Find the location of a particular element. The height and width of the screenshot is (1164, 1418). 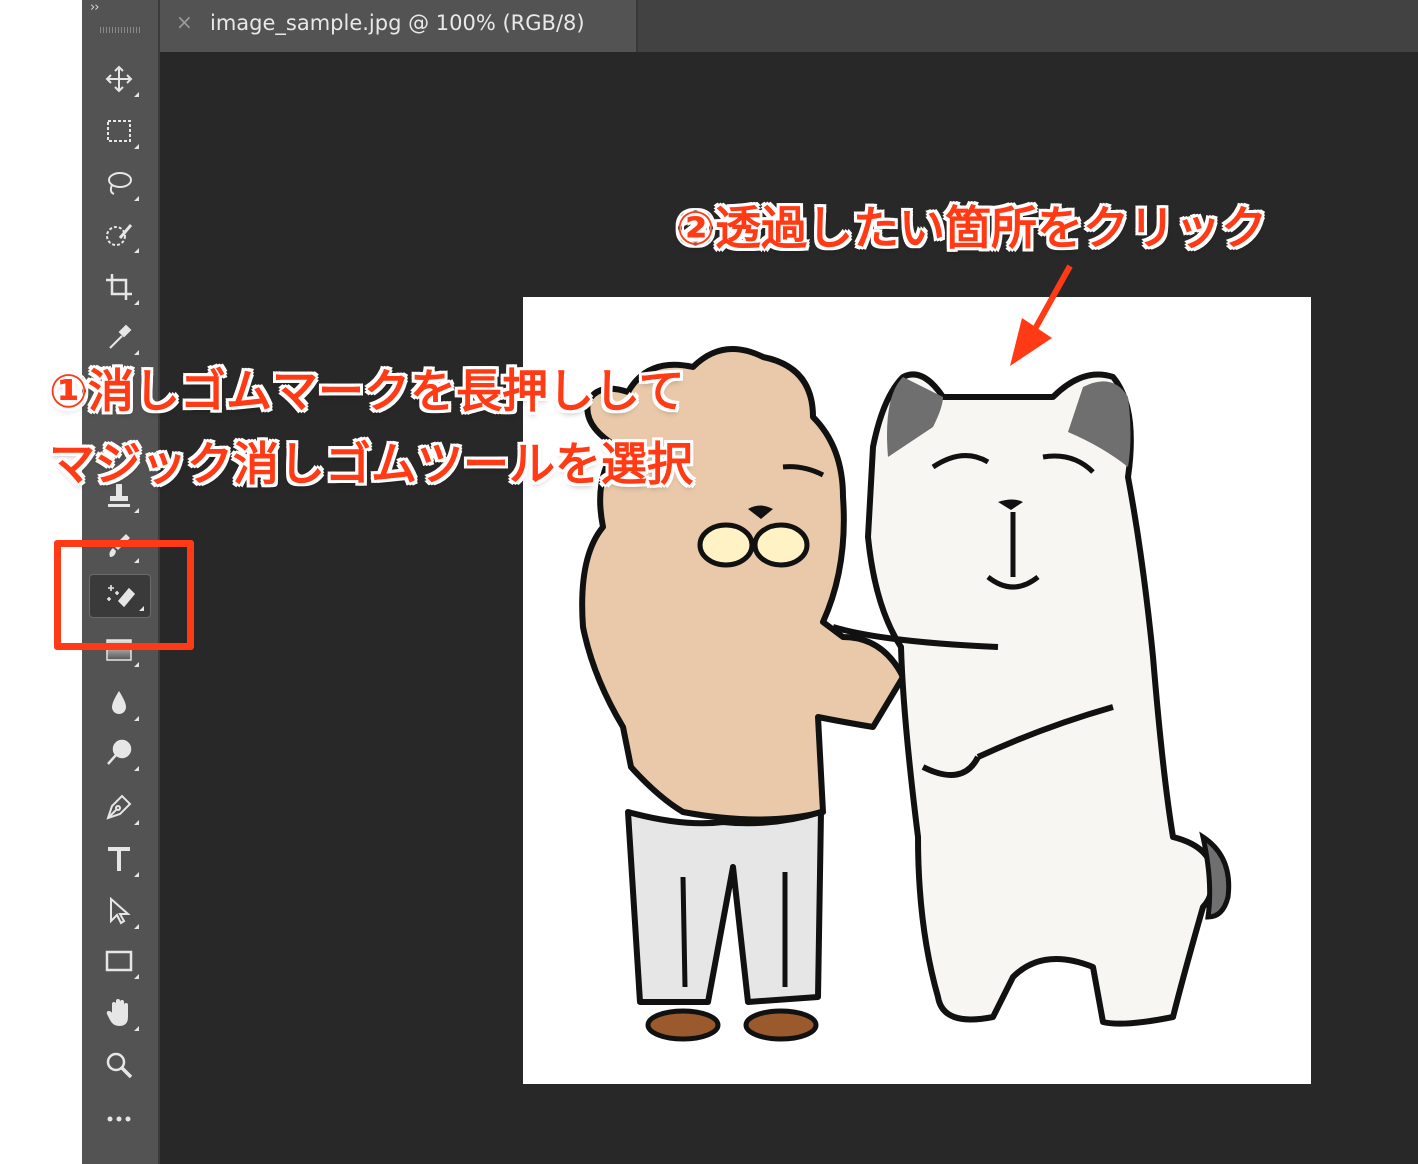

rectangle-icon is located at coordinates (119, 961).